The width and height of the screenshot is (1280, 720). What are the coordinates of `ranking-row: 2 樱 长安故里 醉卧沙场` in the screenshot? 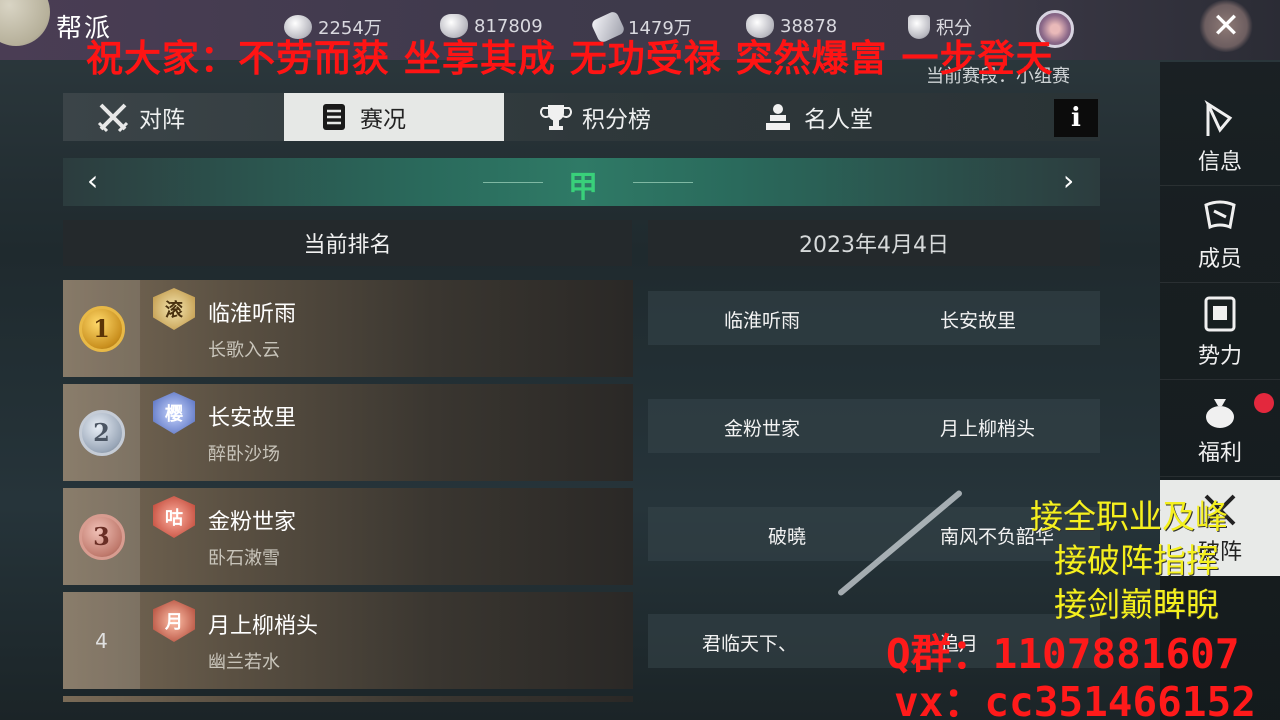 It's located at (348, 432).